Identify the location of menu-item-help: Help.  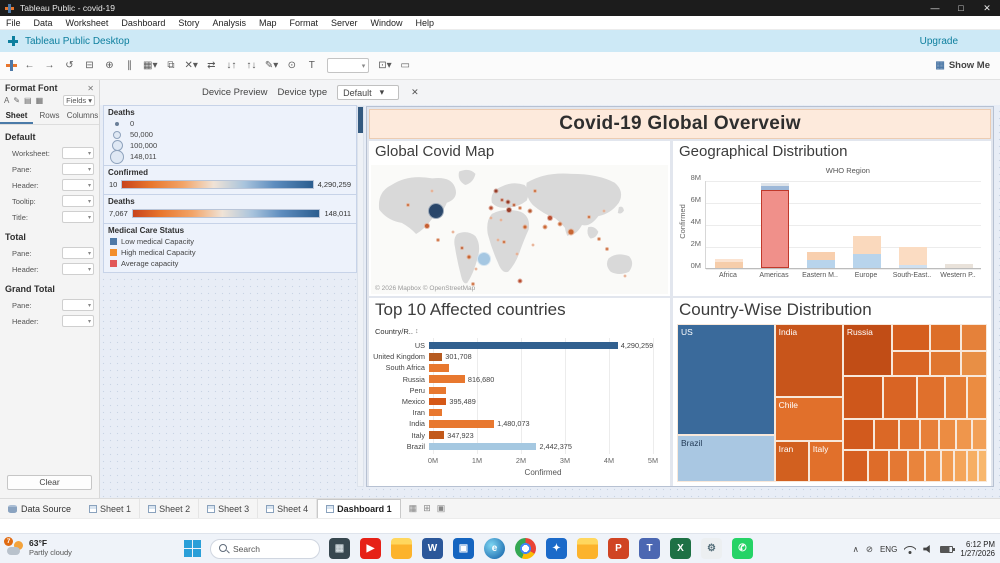
(425, 23).